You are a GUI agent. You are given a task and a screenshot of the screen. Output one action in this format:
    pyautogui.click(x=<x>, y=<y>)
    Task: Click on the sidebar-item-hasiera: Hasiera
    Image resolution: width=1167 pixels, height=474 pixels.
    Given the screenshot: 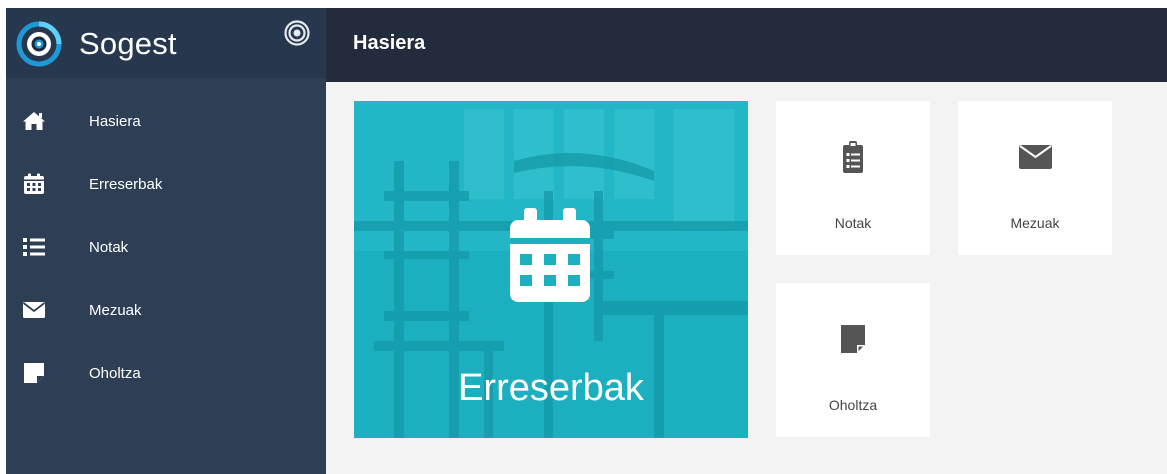 What is the action you would take?
    pyautogui.click(x=166, y=130)
    